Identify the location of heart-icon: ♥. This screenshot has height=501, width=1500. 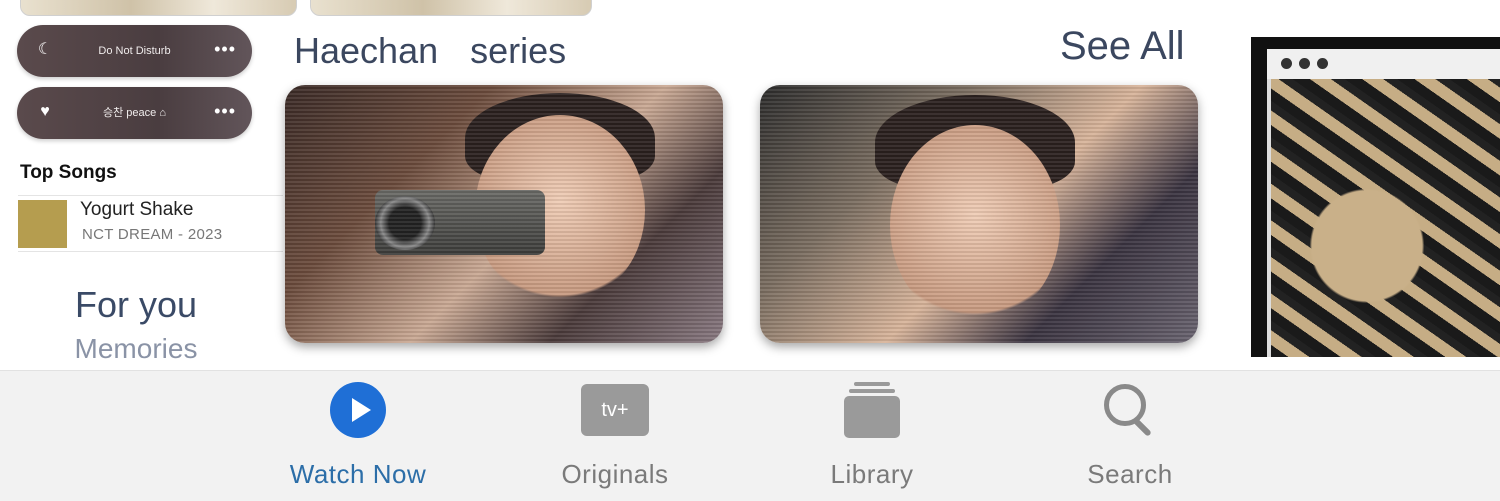
(45, 111).